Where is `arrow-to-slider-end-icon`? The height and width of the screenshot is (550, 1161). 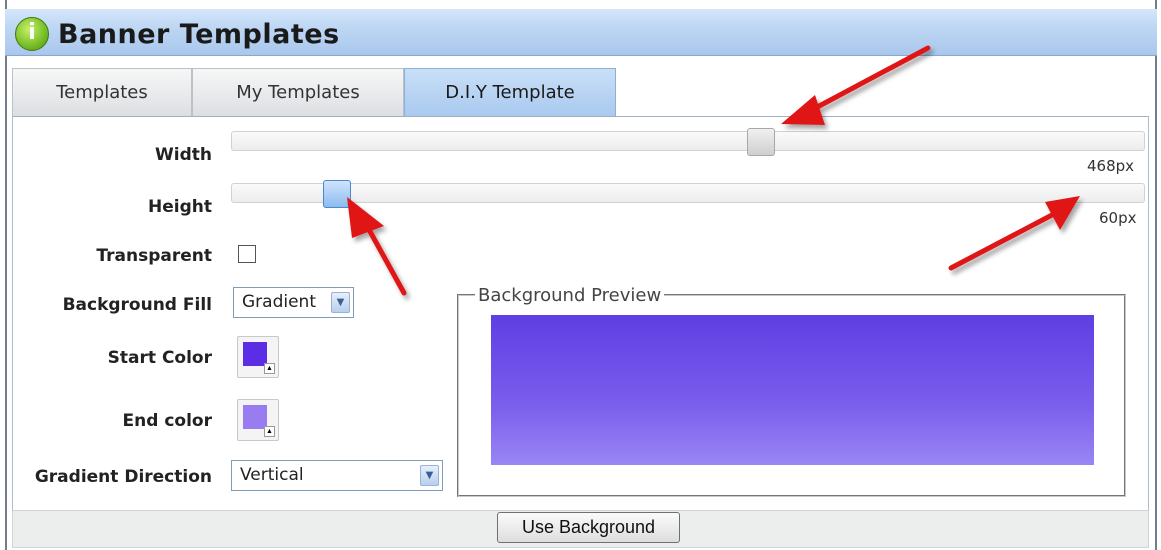 arrow-to-slider-end-icon is located at coordinates (1014, 233).